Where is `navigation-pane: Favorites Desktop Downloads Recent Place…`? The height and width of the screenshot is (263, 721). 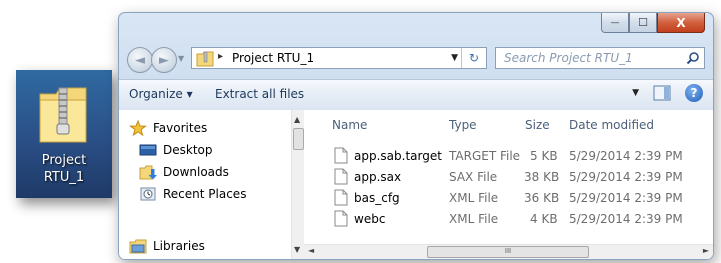 navigation-pane: Favorites Desktop Downloads Recent Place… is located at coordinates (211, 184).